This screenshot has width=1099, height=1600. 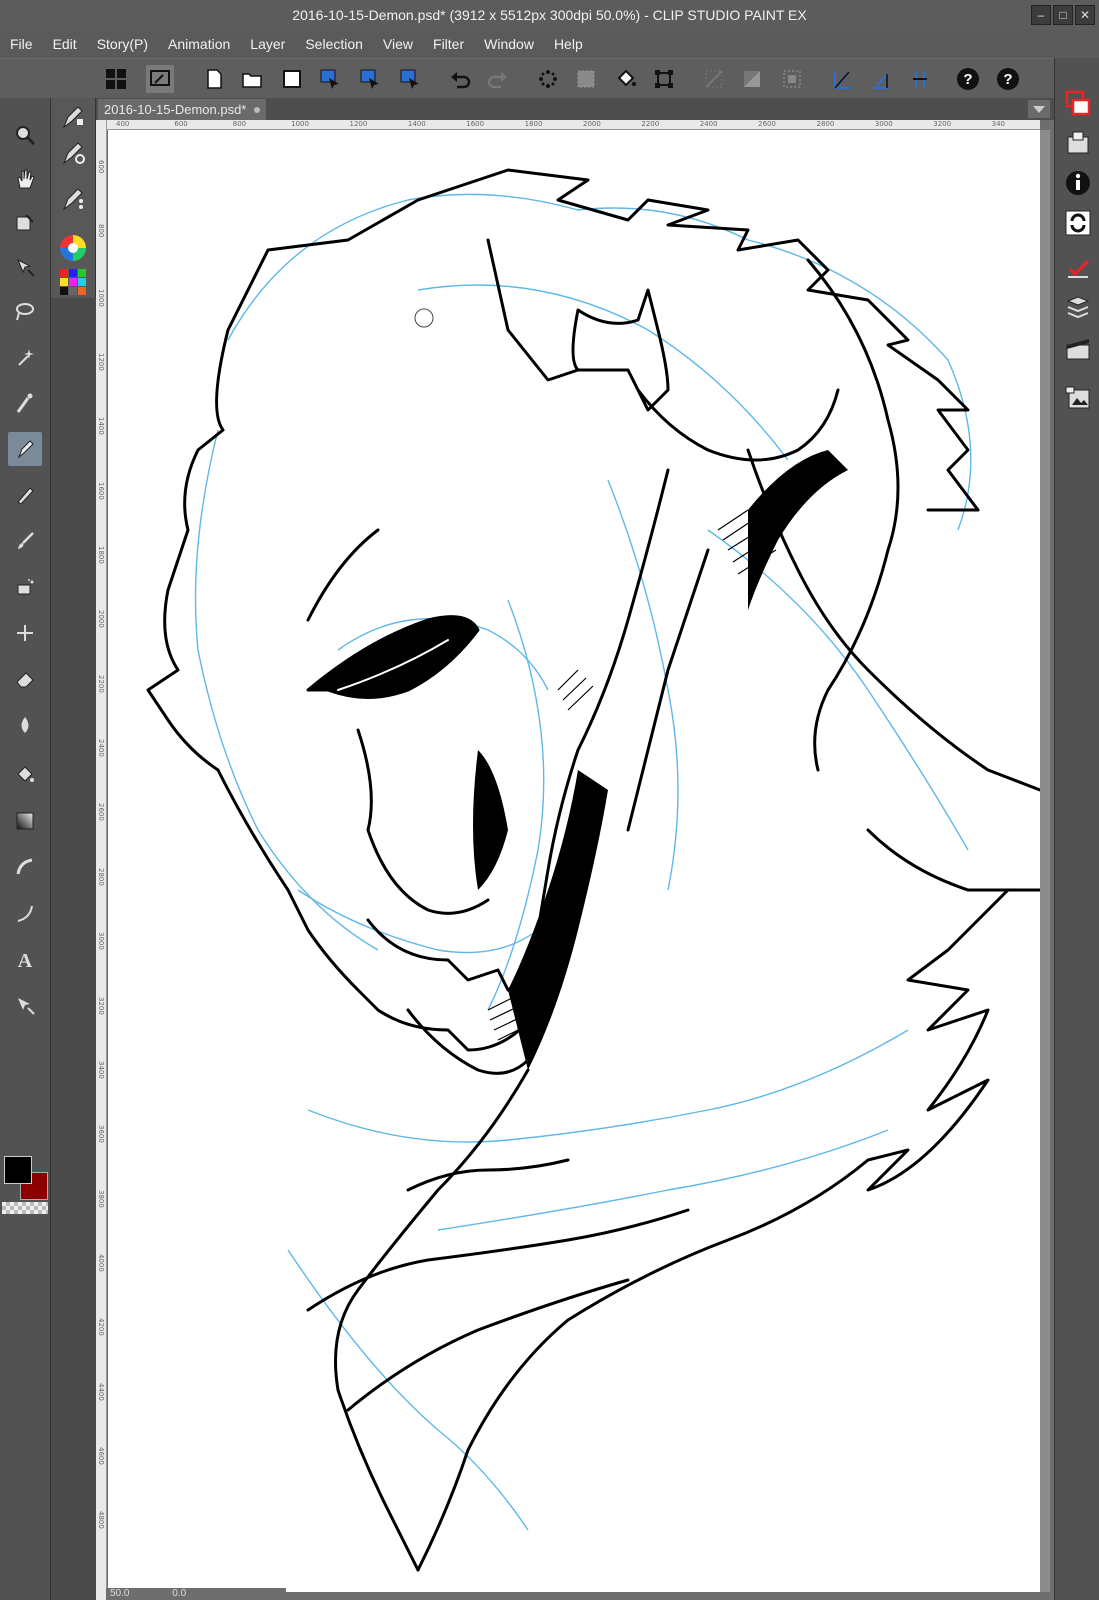 What do you see at coordinates (73, 282) in the screenshot?
I see `color-set-icon` at bounding box center [73, 282].